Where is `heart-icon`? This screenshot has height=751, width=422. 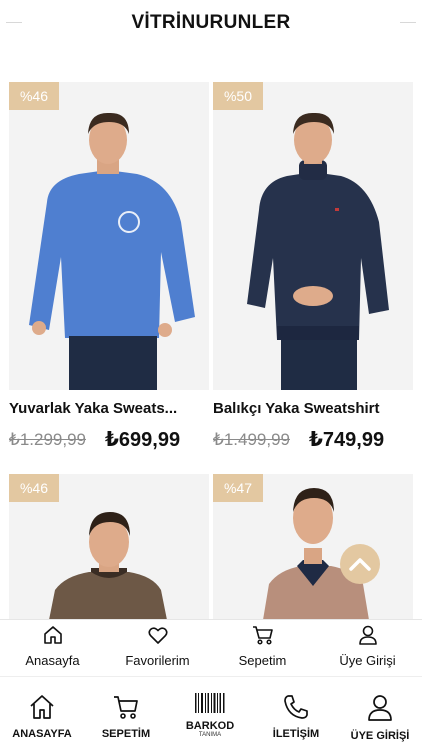
heart-icon is located at coordinates (157, 635).